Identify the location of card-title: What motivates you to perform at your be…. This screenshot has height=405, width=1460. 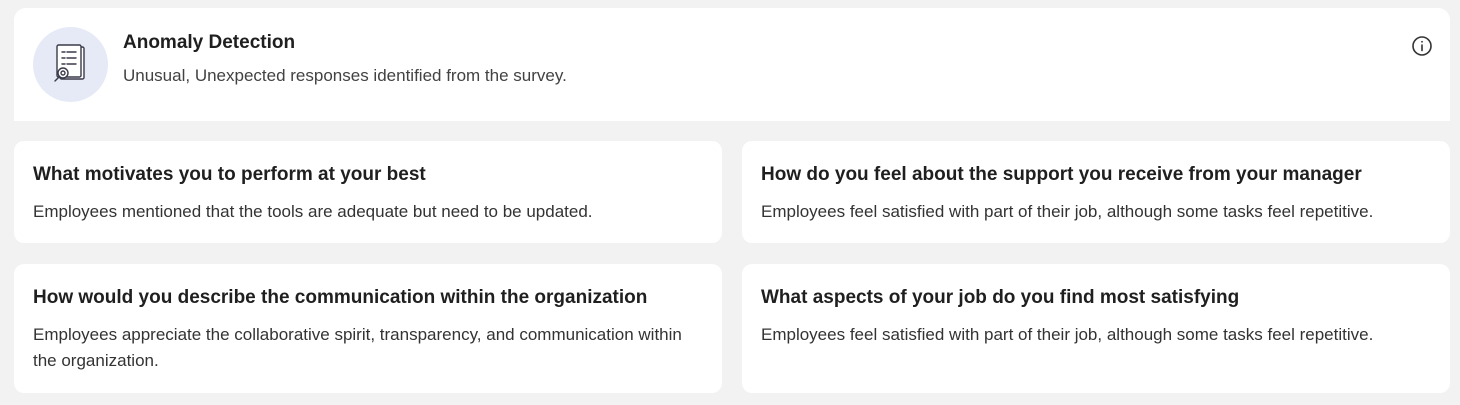
(229, 174).